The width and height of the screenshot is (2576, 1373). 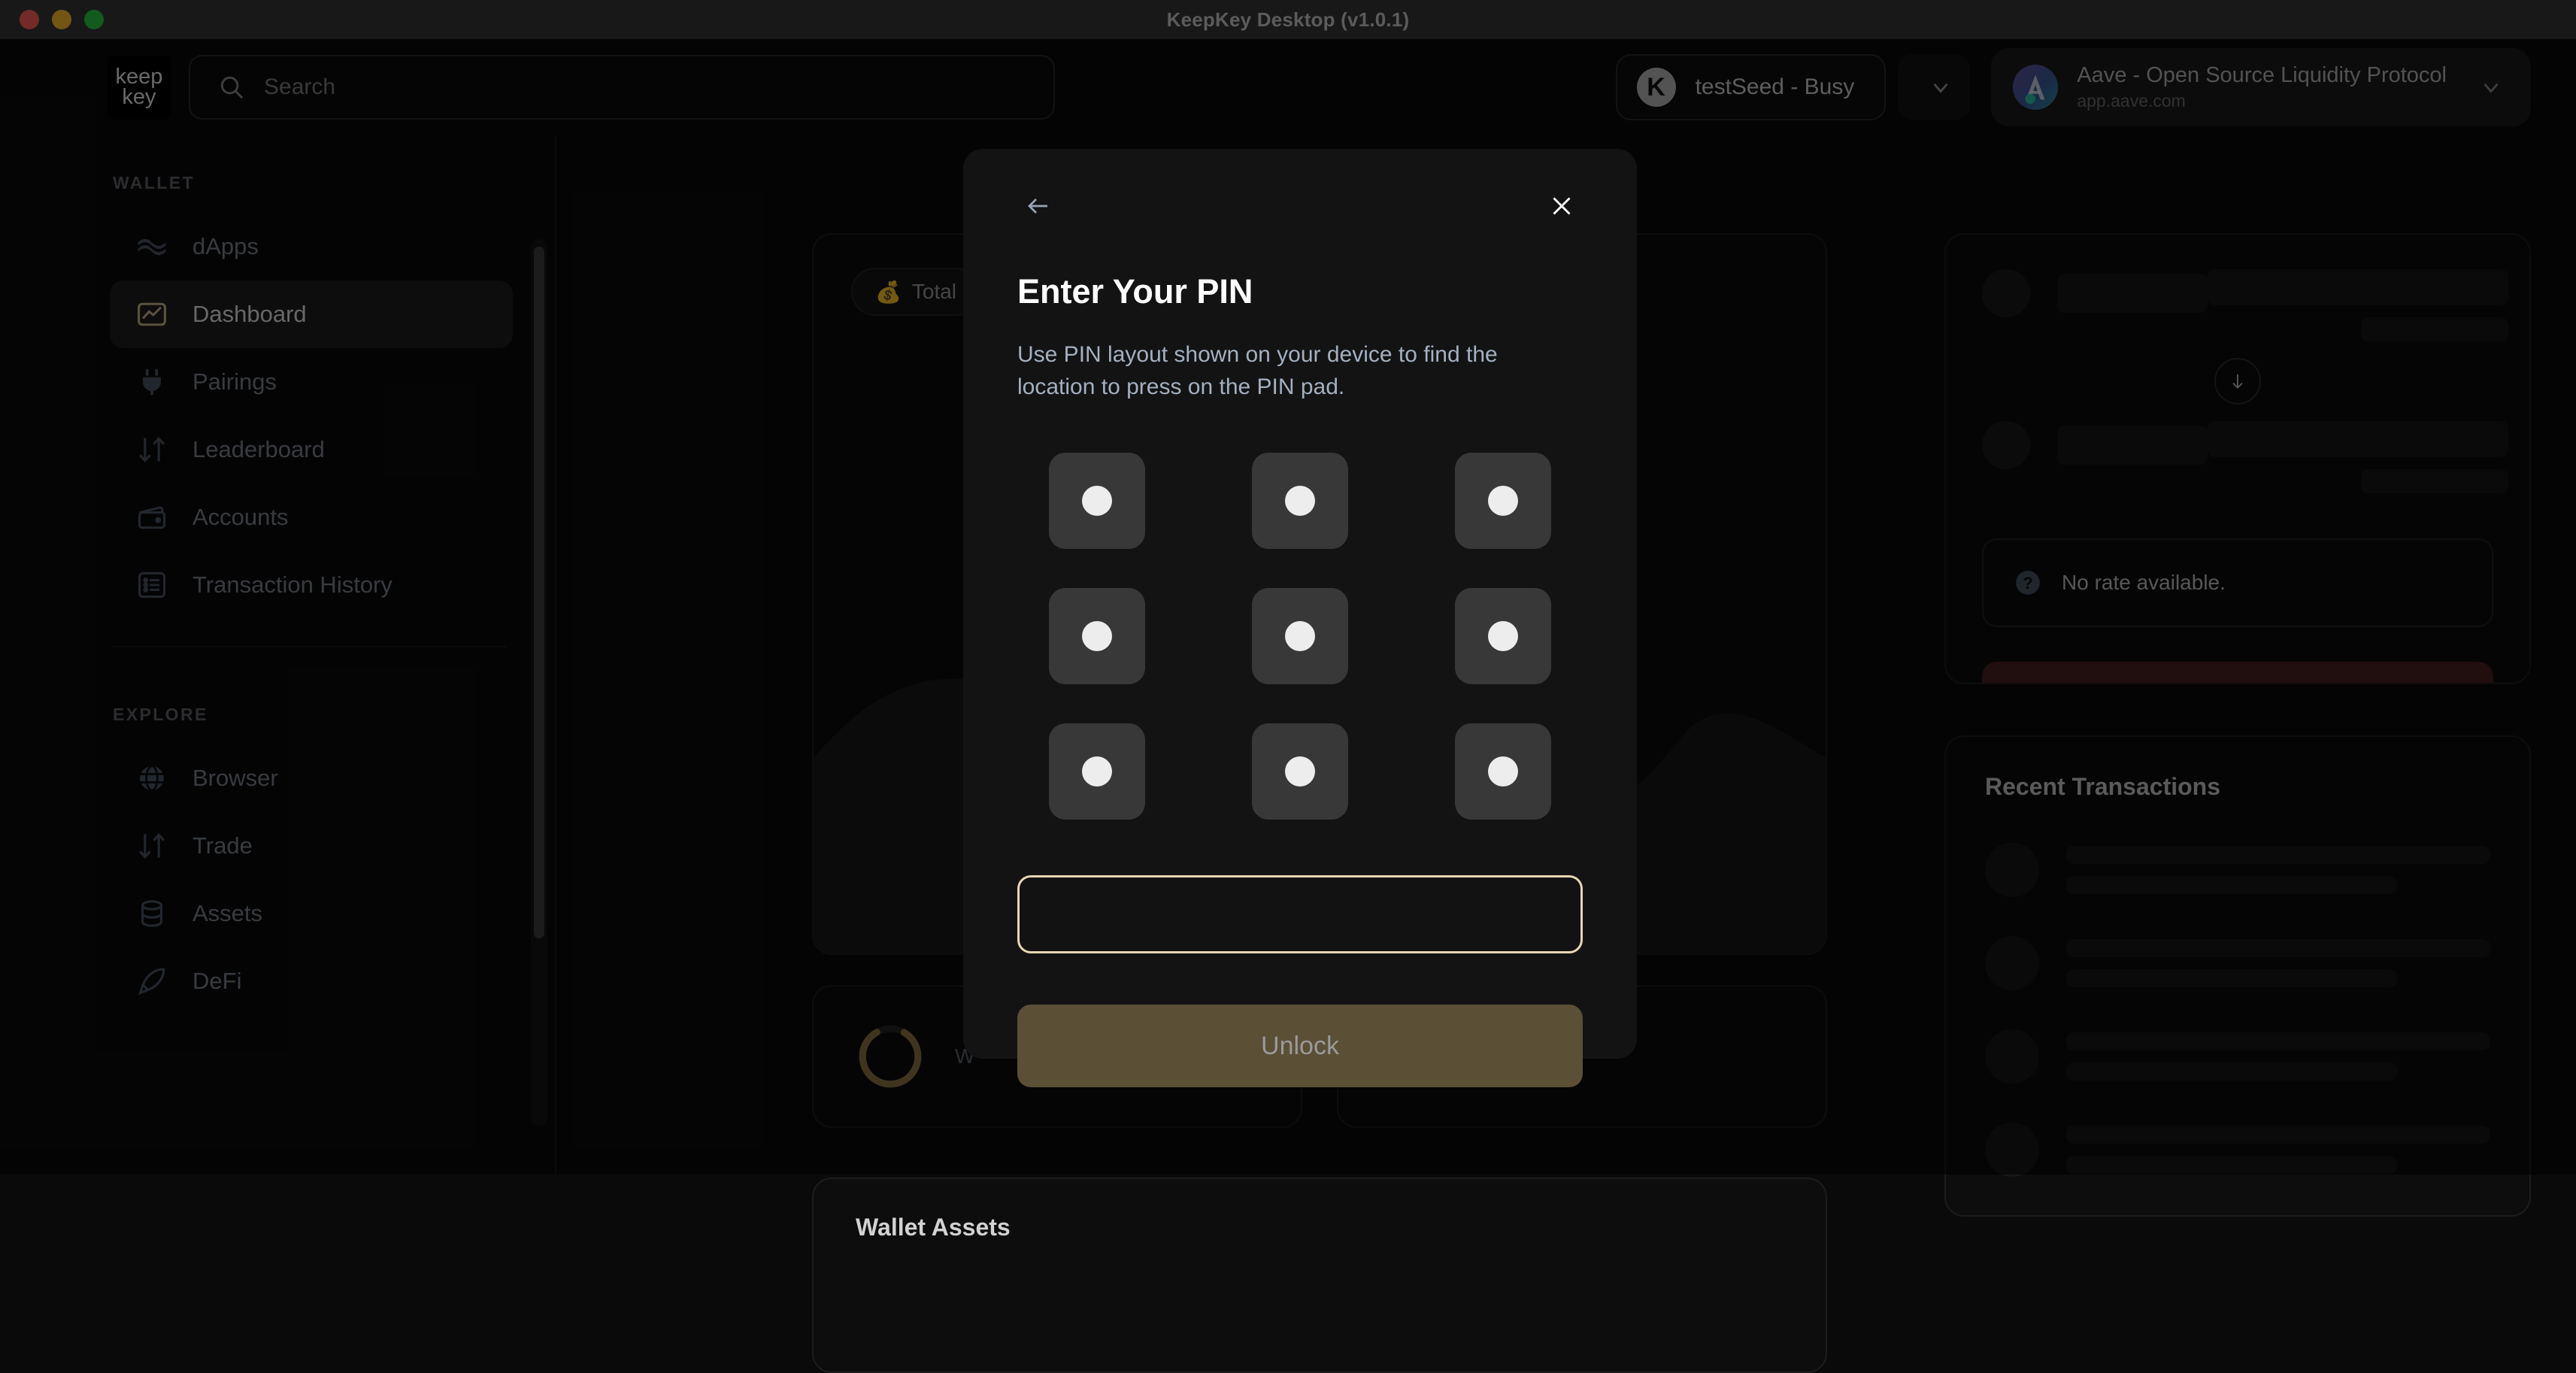 I want to click on pin-button-bottom-center, so click(x=1300, y=771).